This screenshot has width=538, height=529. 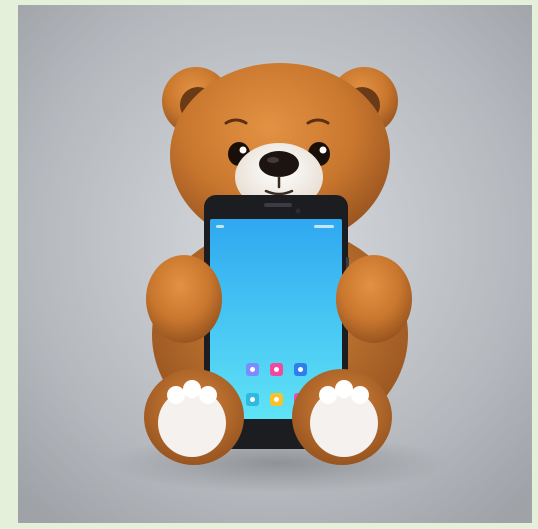 What do you see at coordinates (276, 369) in the screenshot?
I see `app-icon-glyph` at bounding box center [276, 369].